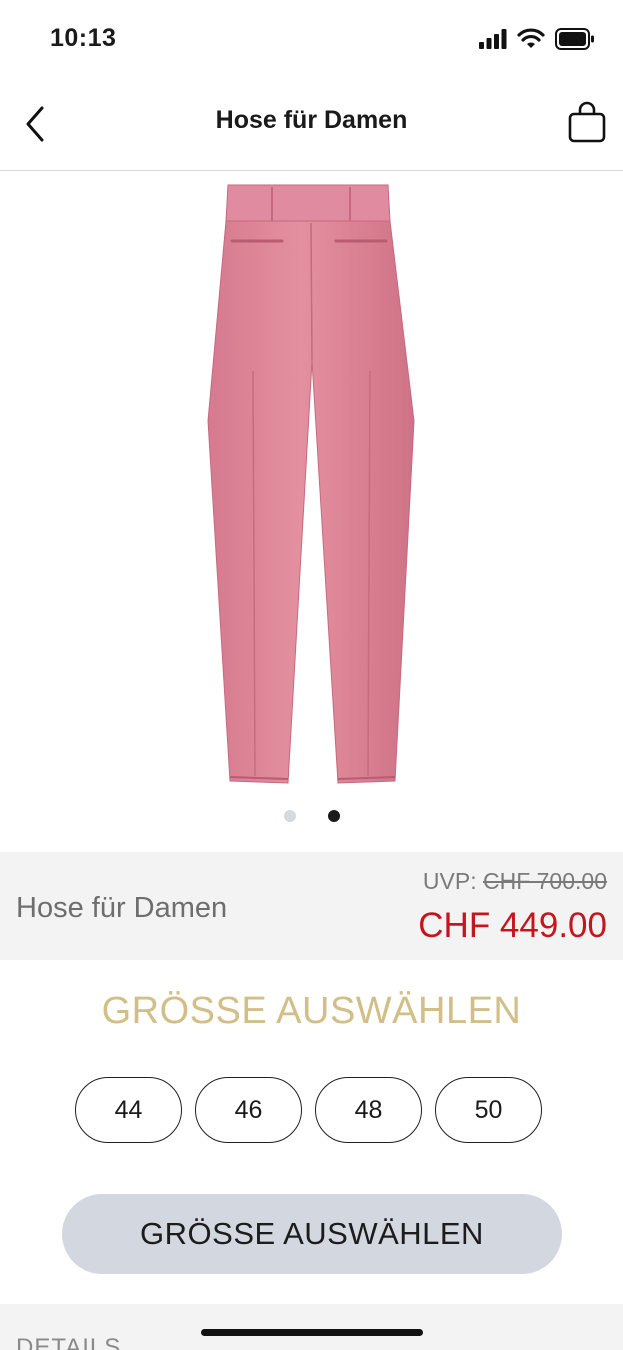  Describe the element at coordinates (83, 38) in the screenshot. I see `status-time: 10:13` at that location.